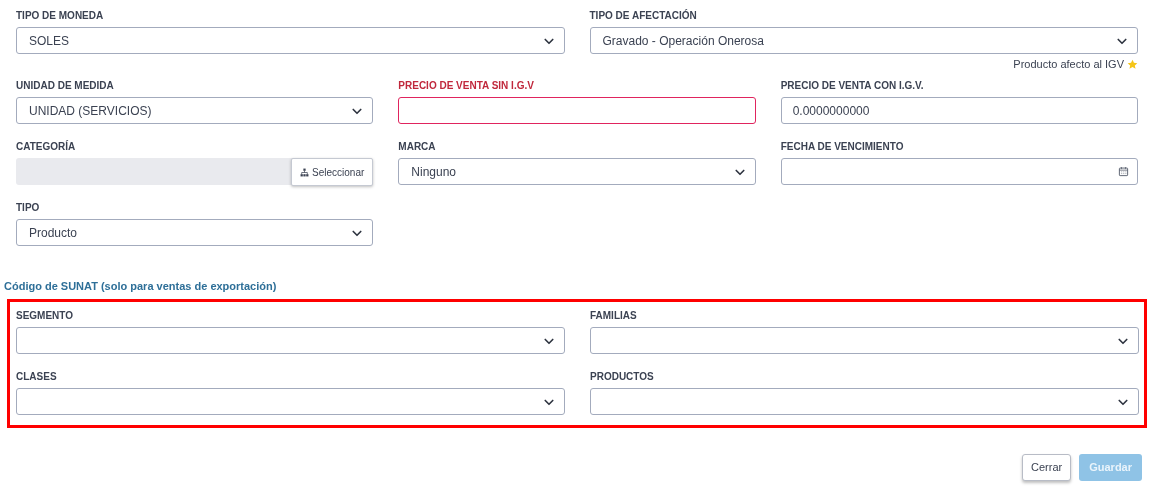  What do you see at coordinates (863, 40) in the screenshot?
I see `select-field: Gravado - Operación Onerosa` at bounding box center [863, 40].